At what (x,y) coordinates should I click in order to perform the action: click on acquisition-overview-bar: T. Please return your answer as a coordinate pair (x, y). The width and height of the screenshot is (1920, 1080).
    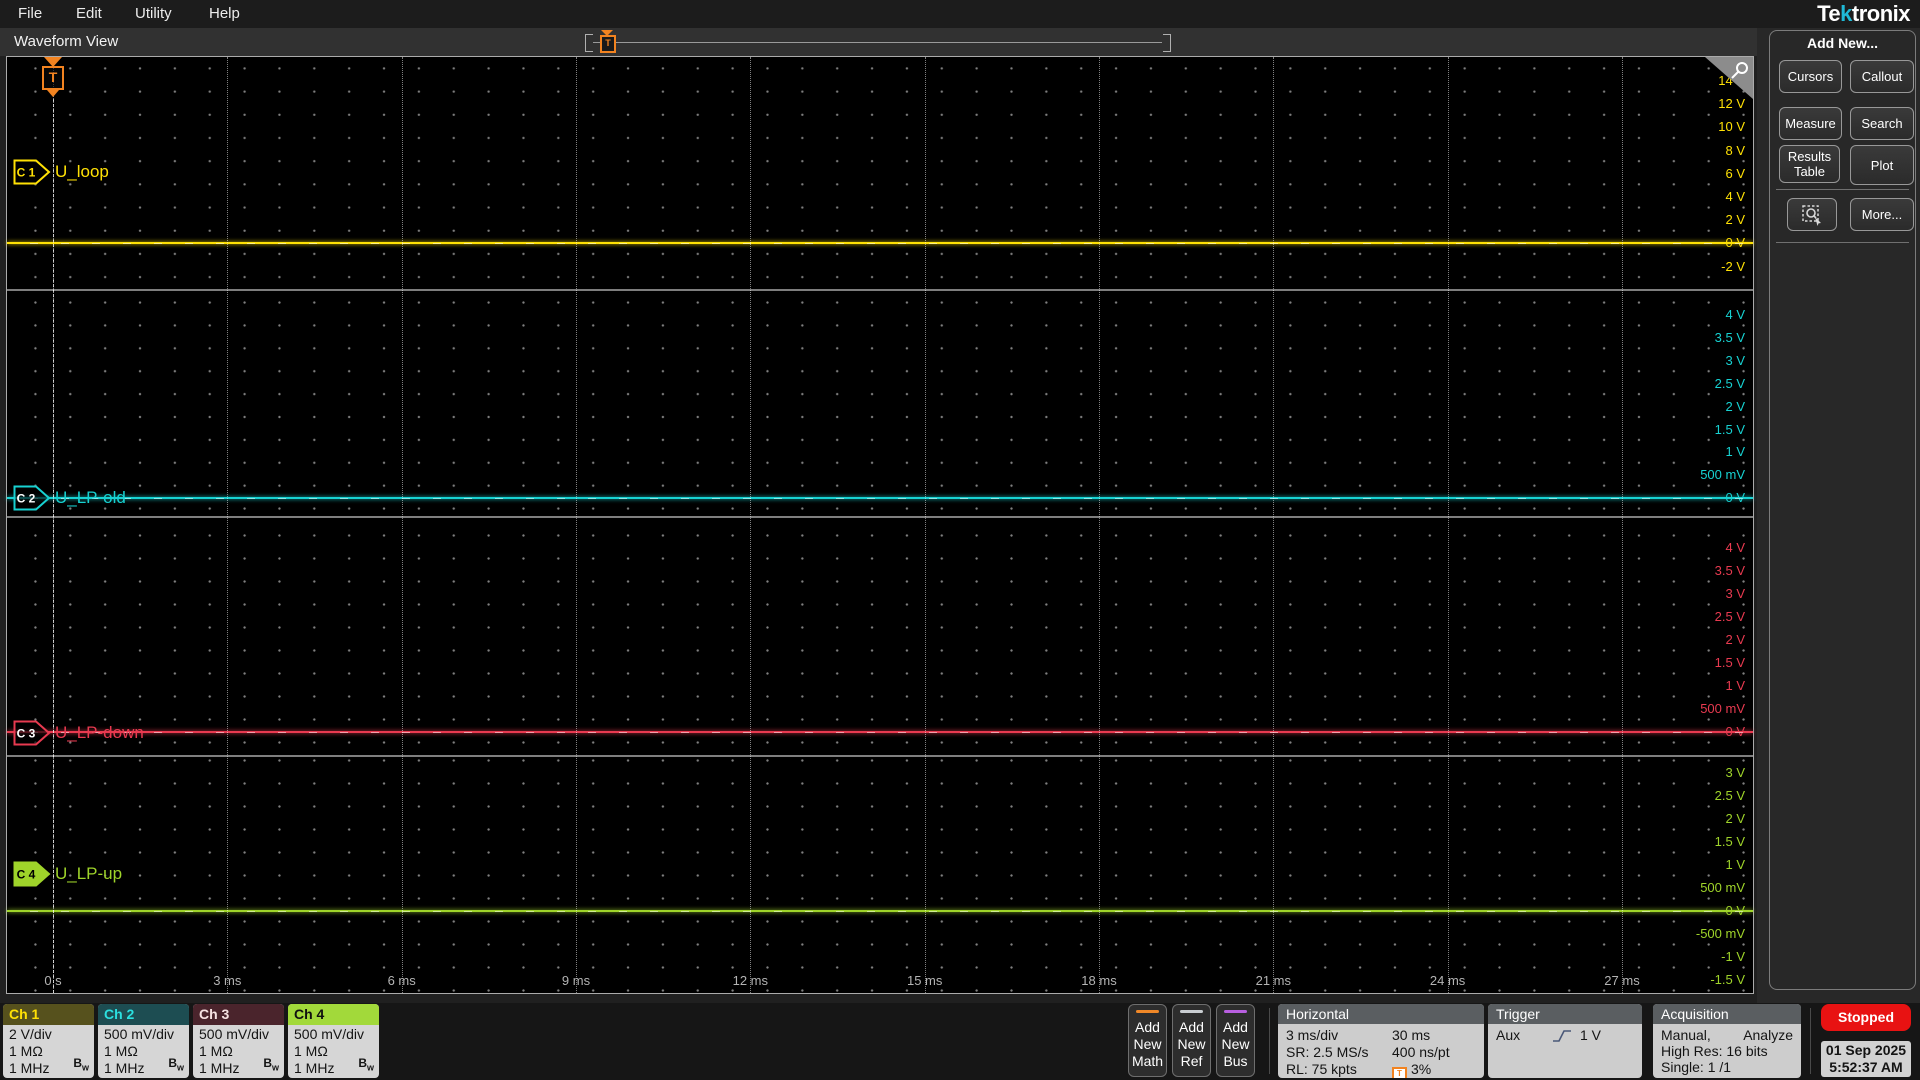
    Looking at the image, I should click on (878, 42).